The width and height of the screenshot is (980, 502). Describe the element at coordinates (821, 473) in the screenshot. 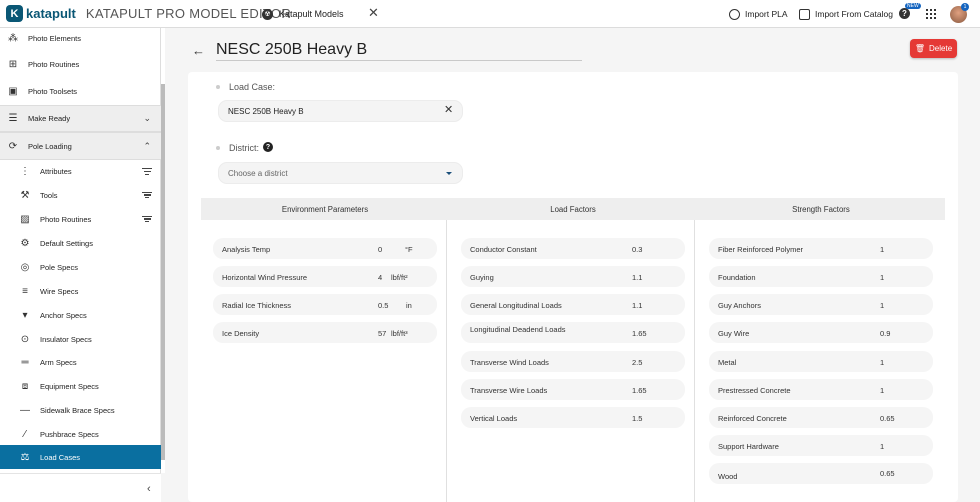

I see `strength-factor-row: Wood 0.65` at that location.